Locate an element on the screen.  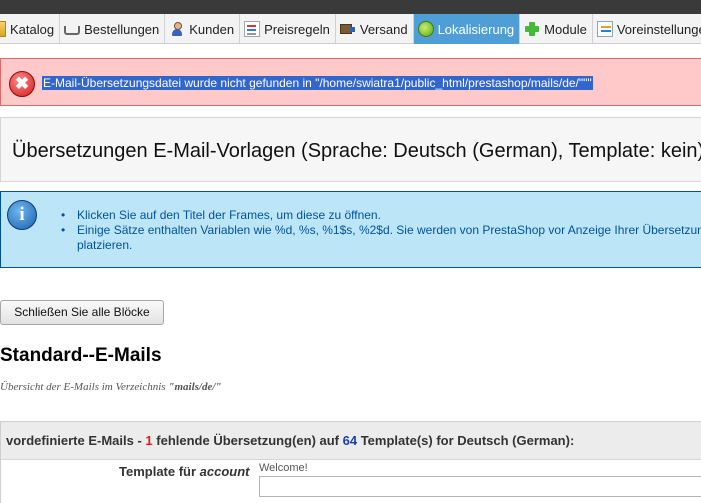
tab-label: Versand is located at coordinates (383, 29).